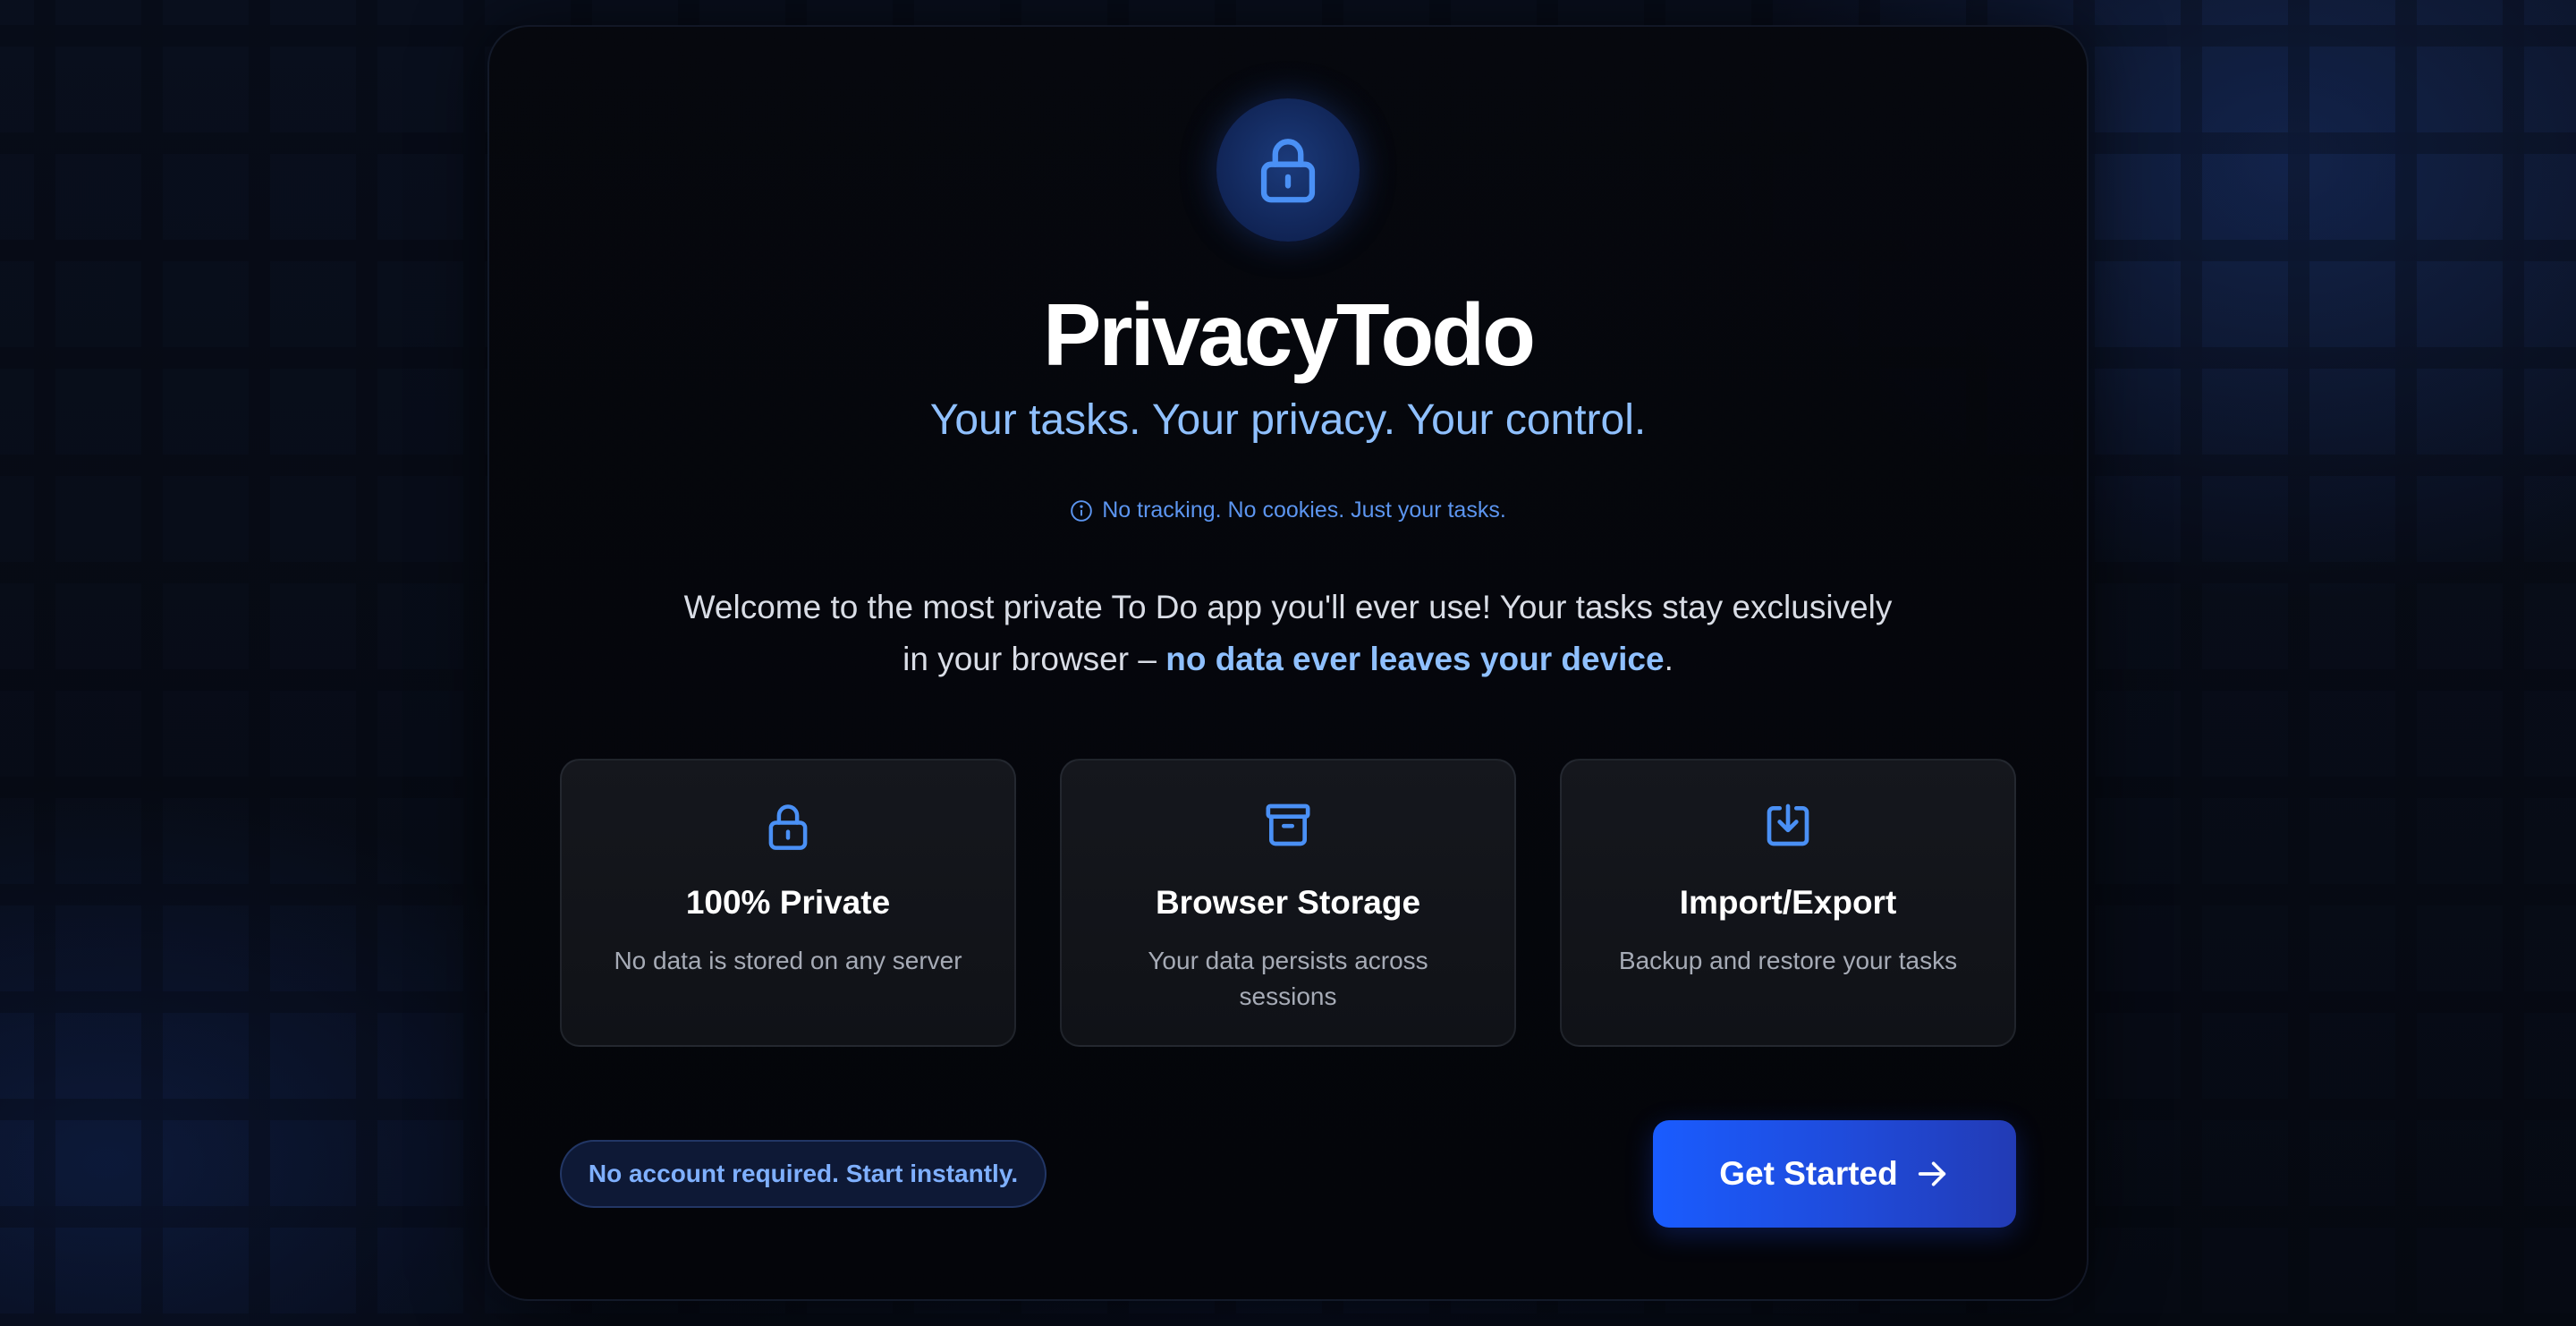  I want to click on app-title: PrivacyTodo, so click(1289, 334).